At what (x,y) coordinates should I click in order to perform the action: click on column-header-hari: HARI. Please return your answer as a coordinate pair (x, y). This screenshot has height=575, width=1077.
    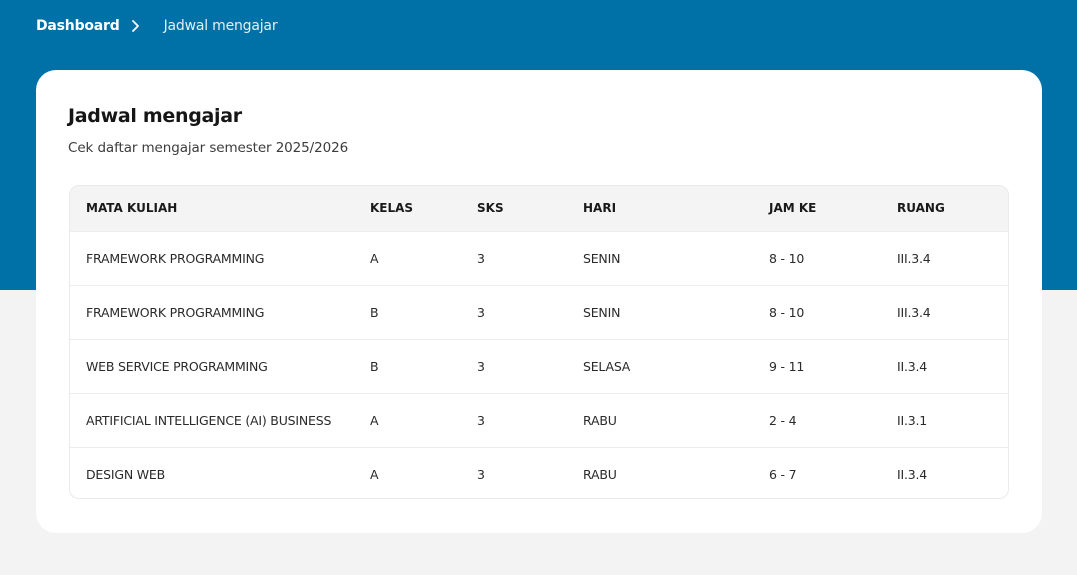
    Looking at the image, I should click on (600, 208).